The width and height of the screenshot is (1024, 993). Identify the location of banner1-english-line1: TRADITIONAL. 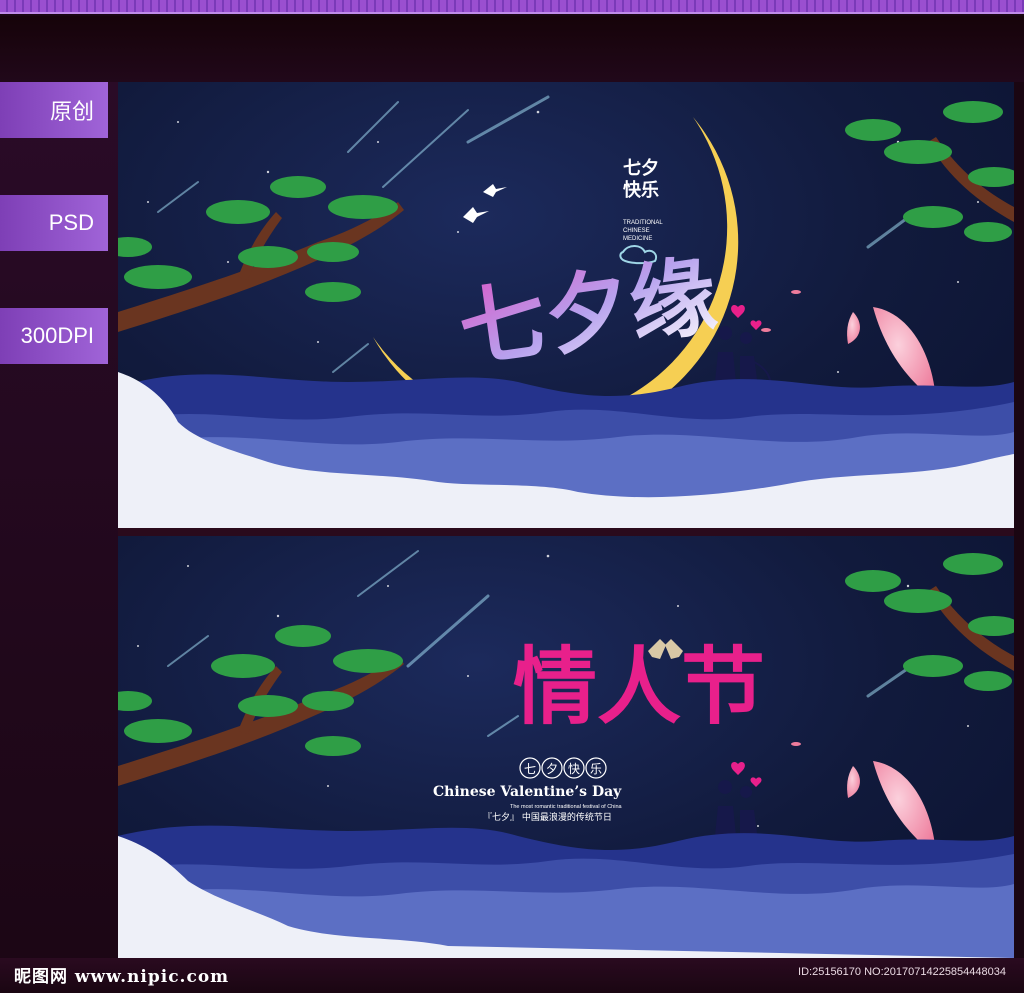
(643, 223).